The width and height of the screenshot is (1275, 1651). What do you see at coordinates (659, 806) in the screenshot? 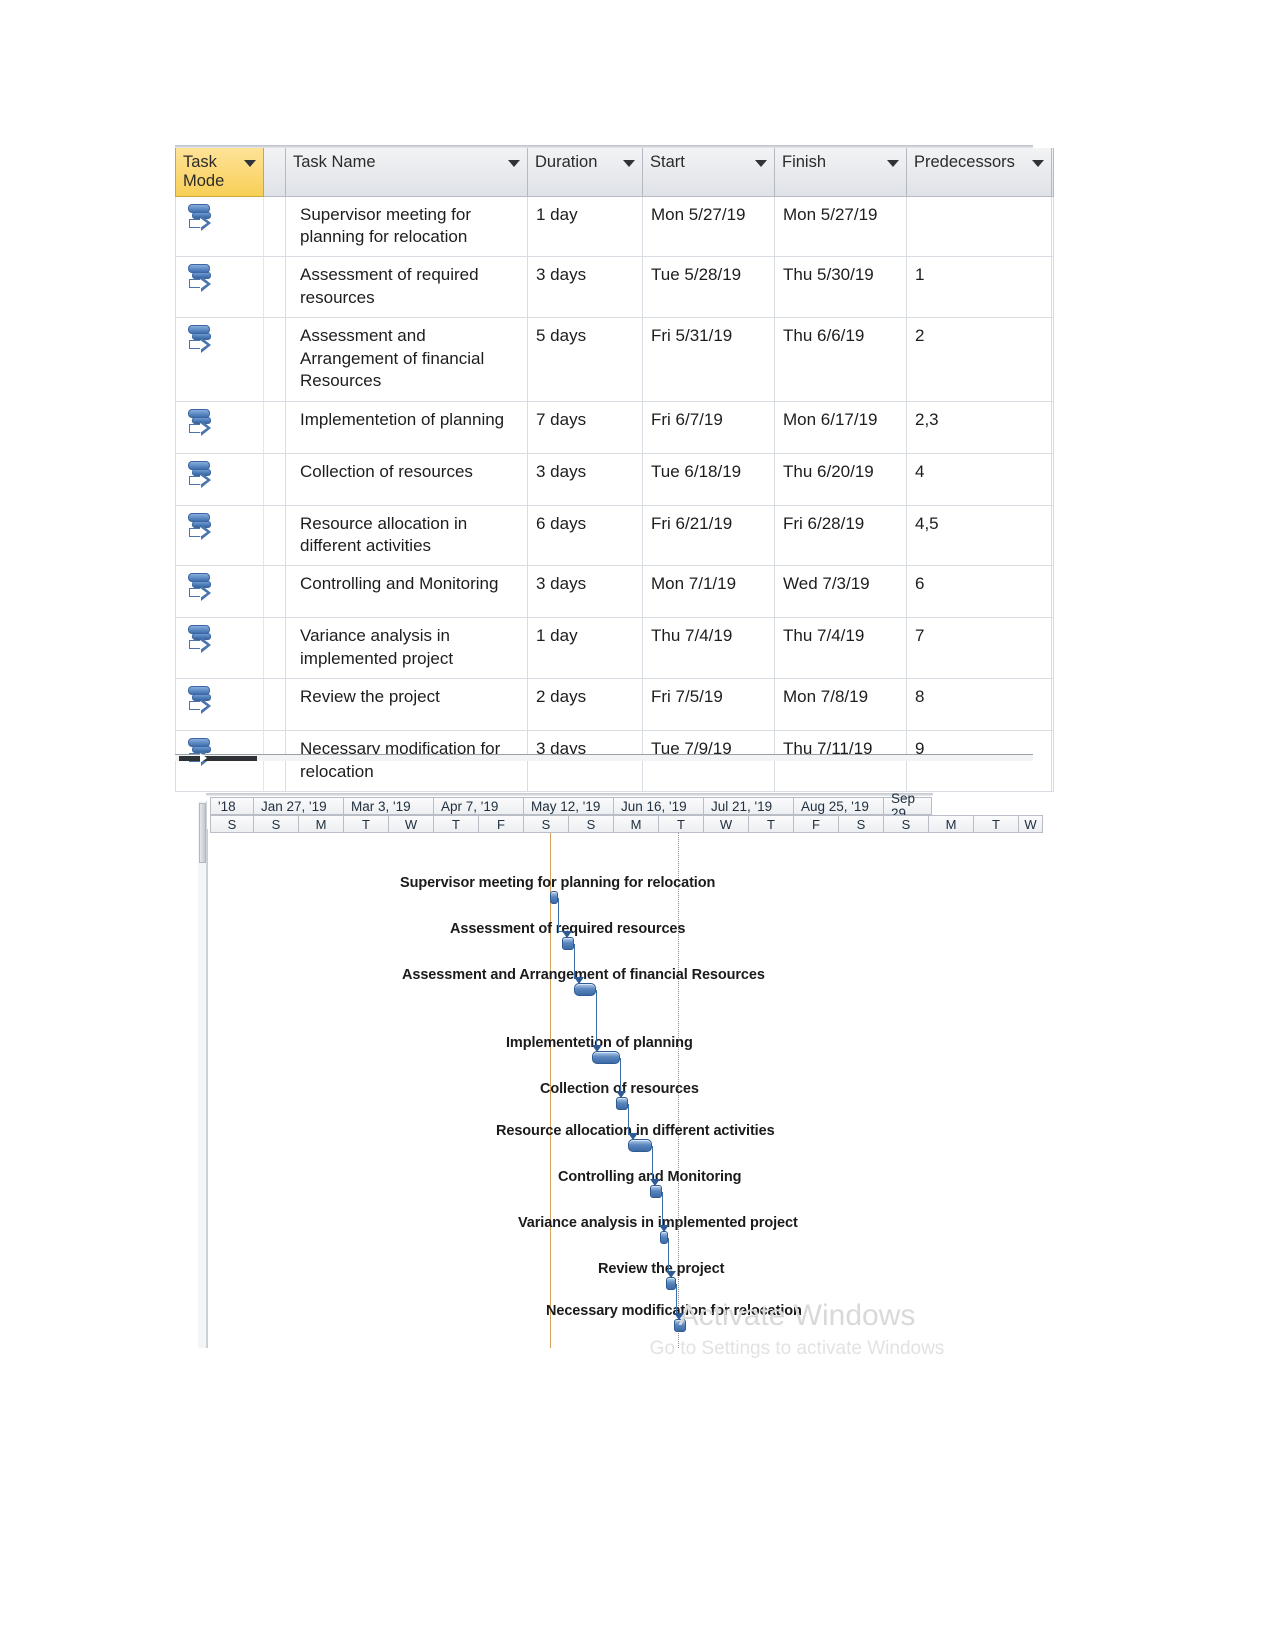
I see `timeline-major-cell: Jun 16, '19` at bounding box center [659, 806].